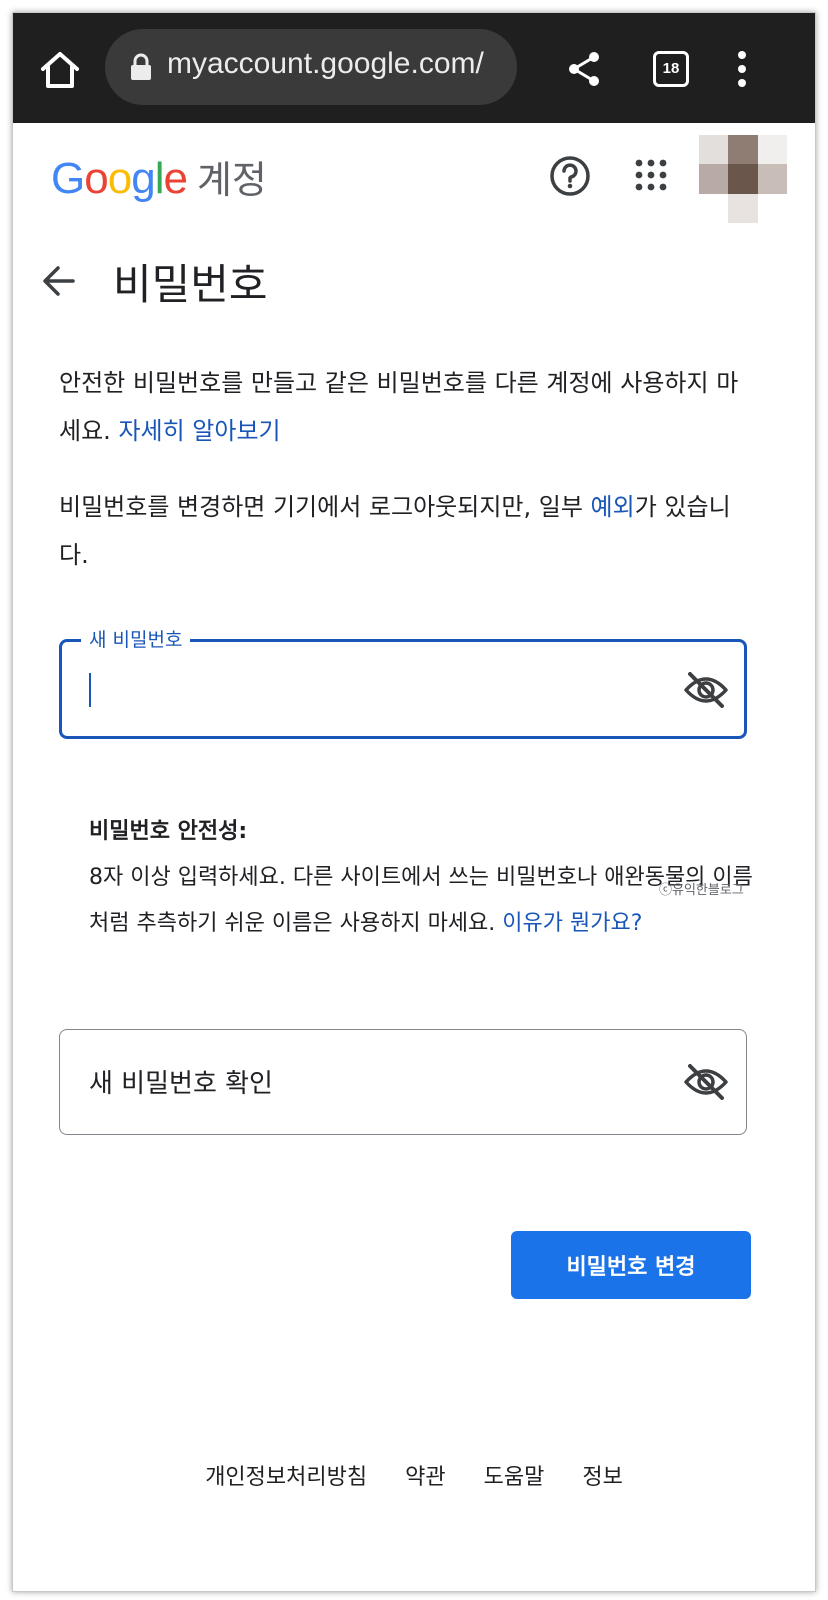 The image size is (828, 1600). What do you see at coordinates (403, 689) in the screenshot?
I see `new-password-field` at bounding box center [403, 689].